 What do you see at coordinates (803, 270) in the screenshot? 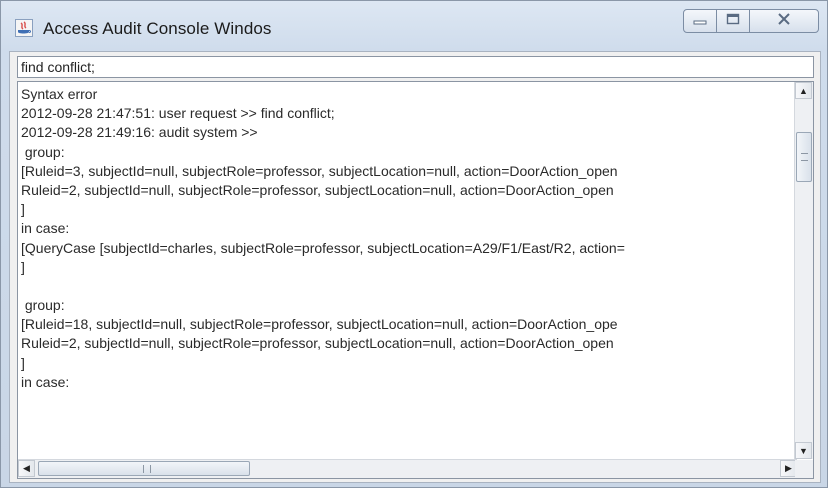
I see `vertical-scrollbar: ▲ ▼` at bounding box center [803, 270].